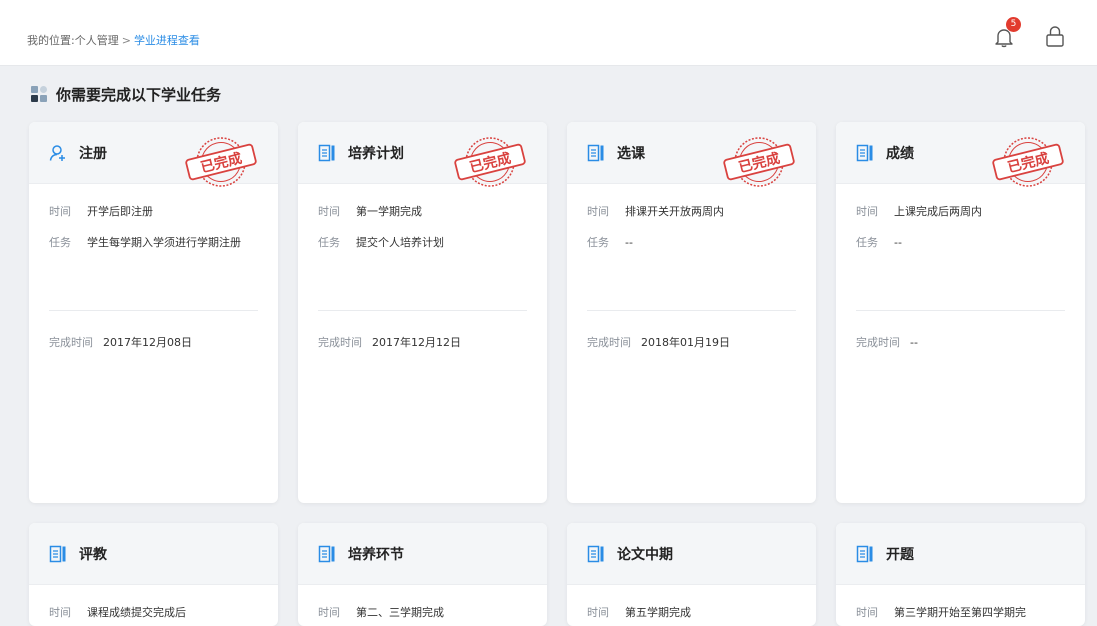 The height and width of the screenshot is (626, 1097). What do you see at coordinates (39, 94) in the screenshot?
I see `grid-icon` at bounding box center [39, 94].